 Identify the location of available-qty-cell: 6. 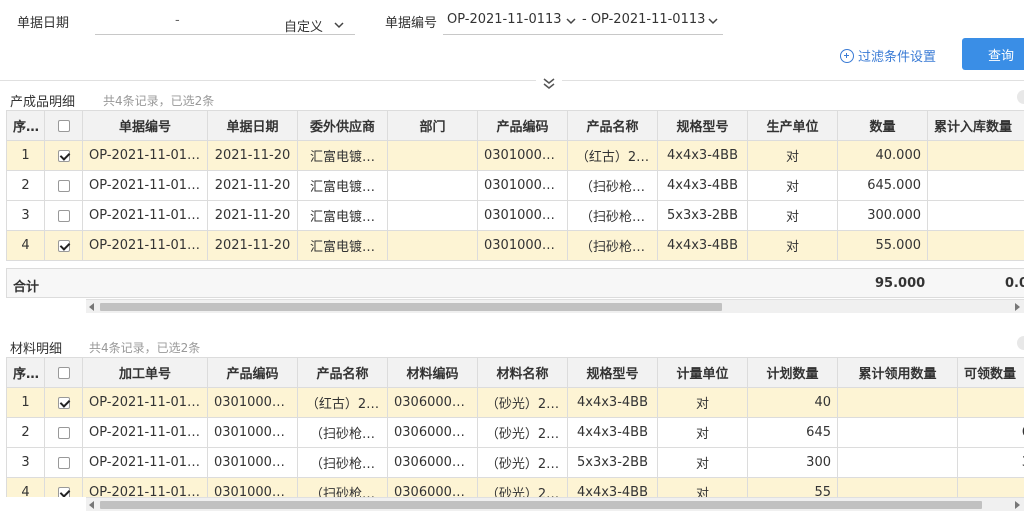
(990, 432).